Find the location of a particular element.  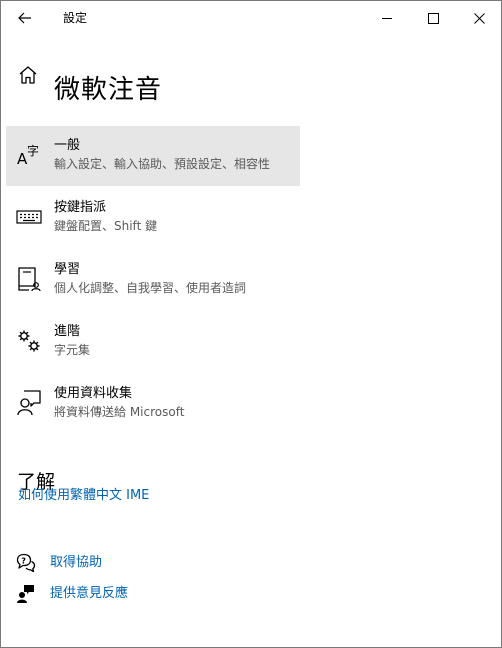

nav-item-subtitle: 個人化調整、自我學習、使用者造詞 is located at coordinates (150, 288).